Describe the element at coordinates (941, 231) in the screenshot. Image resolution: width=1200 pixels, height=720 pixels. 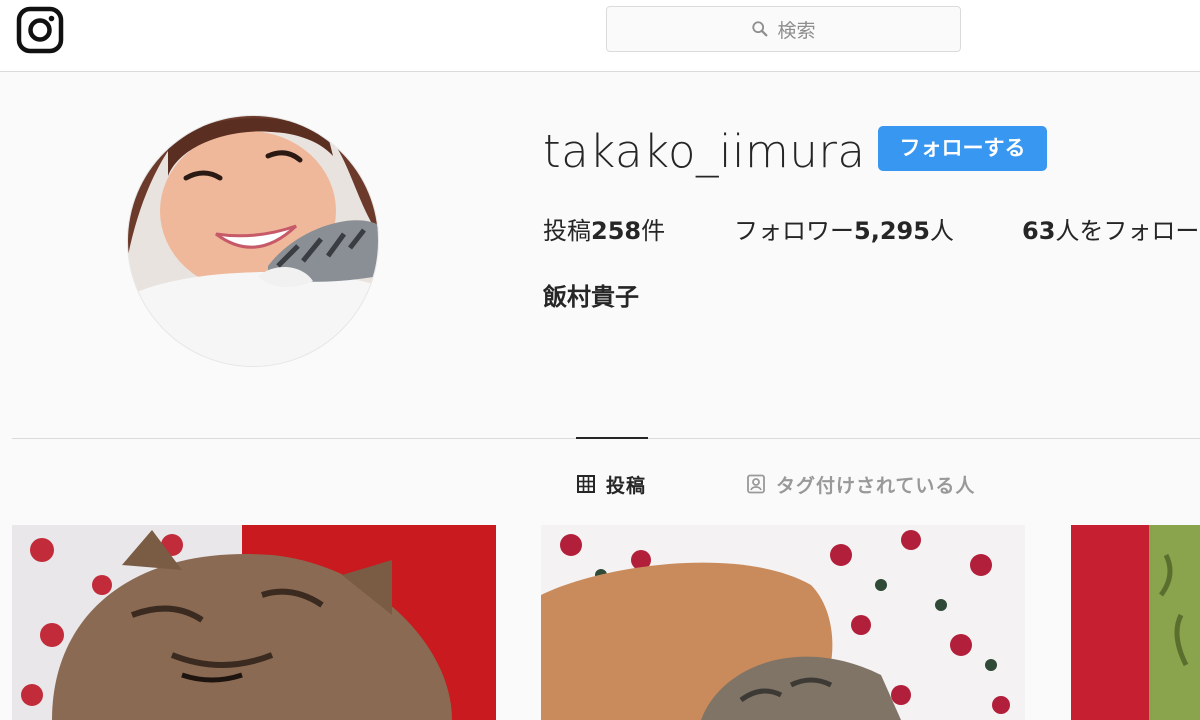
I see `followers-suffix: 人` at that location.